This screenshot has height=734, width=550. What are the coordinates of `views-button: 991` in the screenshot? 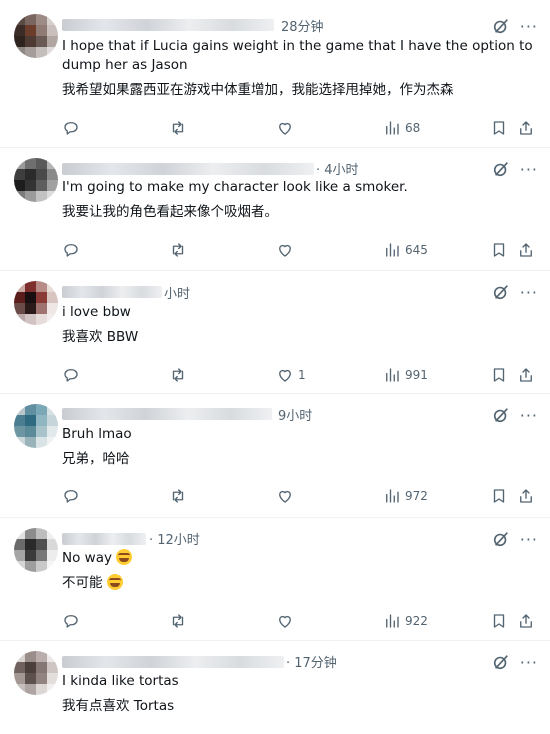 It's located at (405, 375).